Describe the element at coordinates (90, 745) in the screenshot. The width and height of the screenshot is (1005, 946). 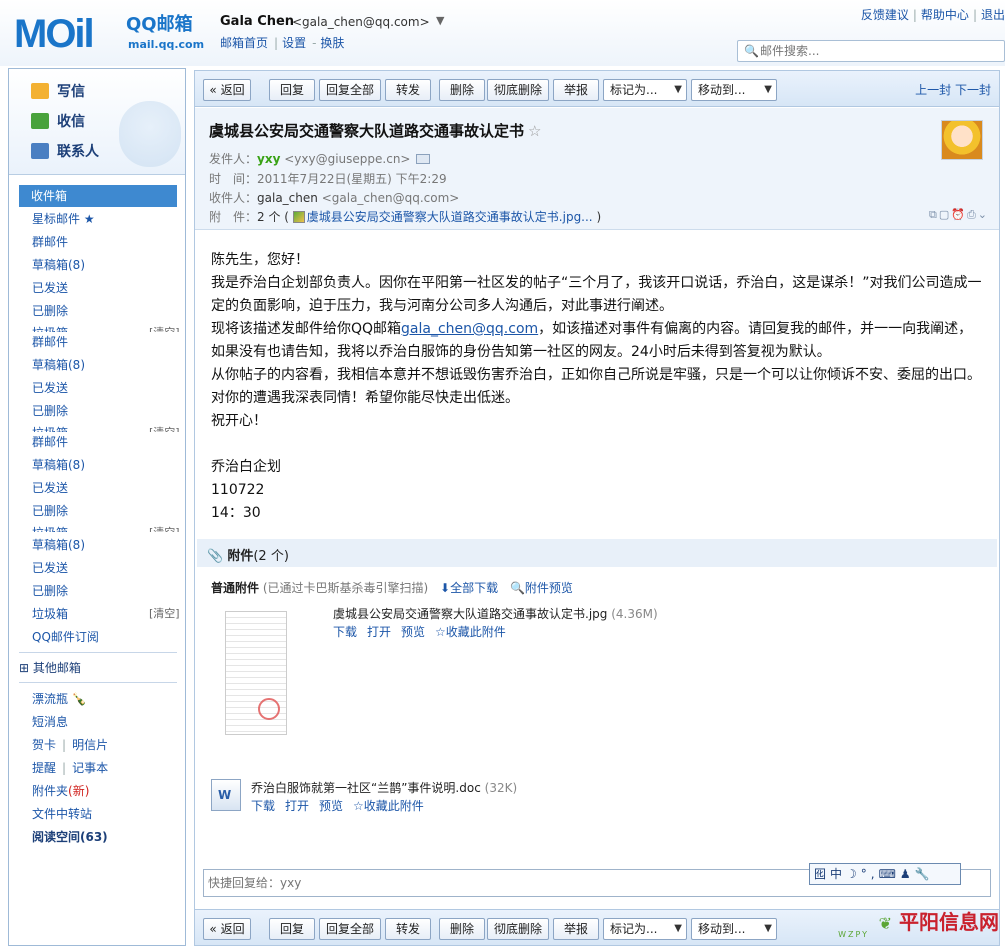
I see `link-postcard: 明信片` at that location.